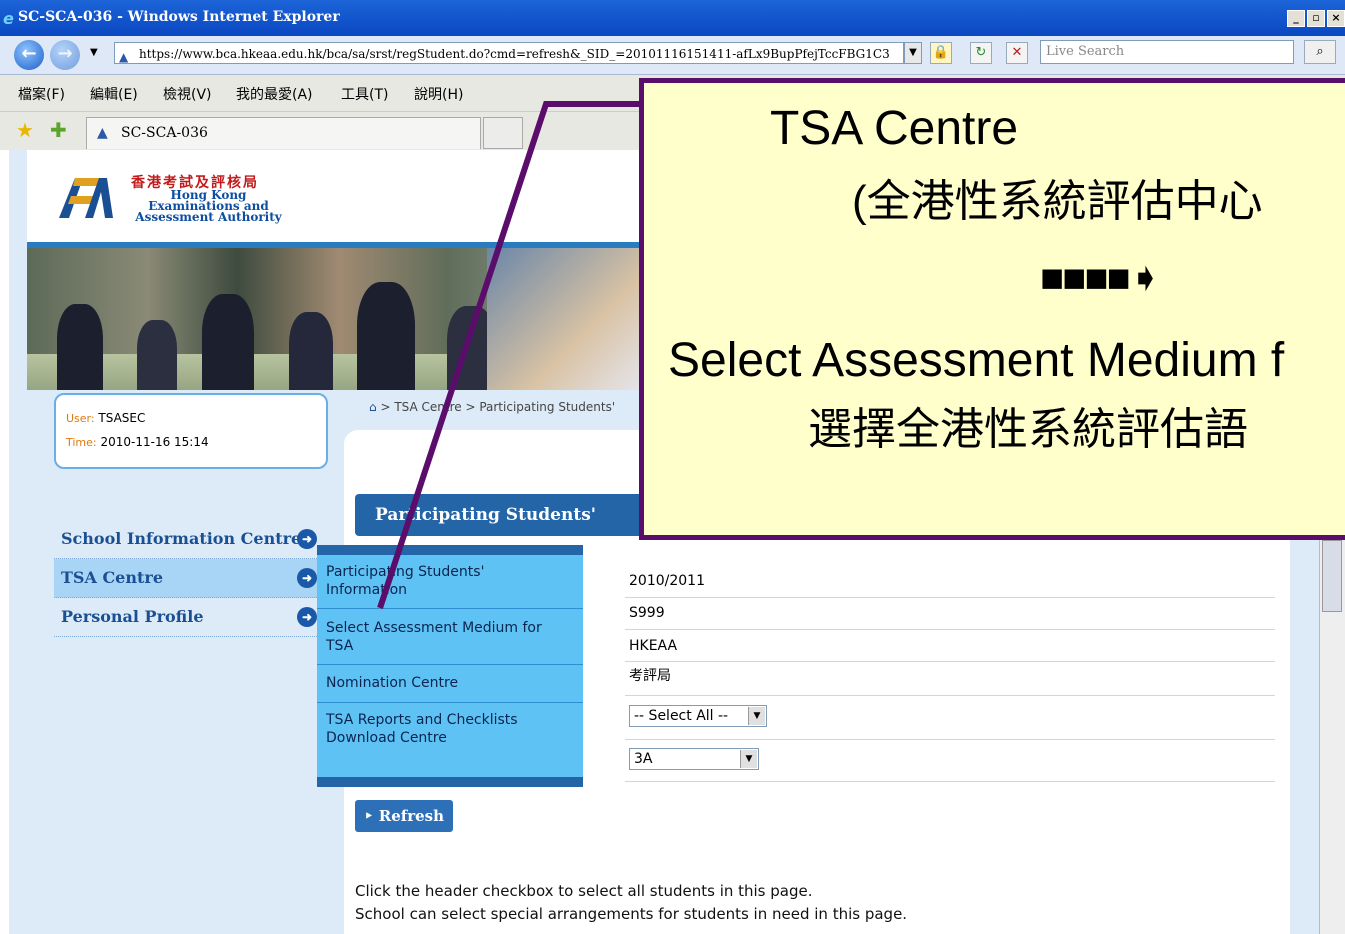 The image size is (1345, 934). What do you see at coordinates (404, 816) in the screenshot?
I see `refresh-button: ‣ Refresh` at bounding box center [404, 816].